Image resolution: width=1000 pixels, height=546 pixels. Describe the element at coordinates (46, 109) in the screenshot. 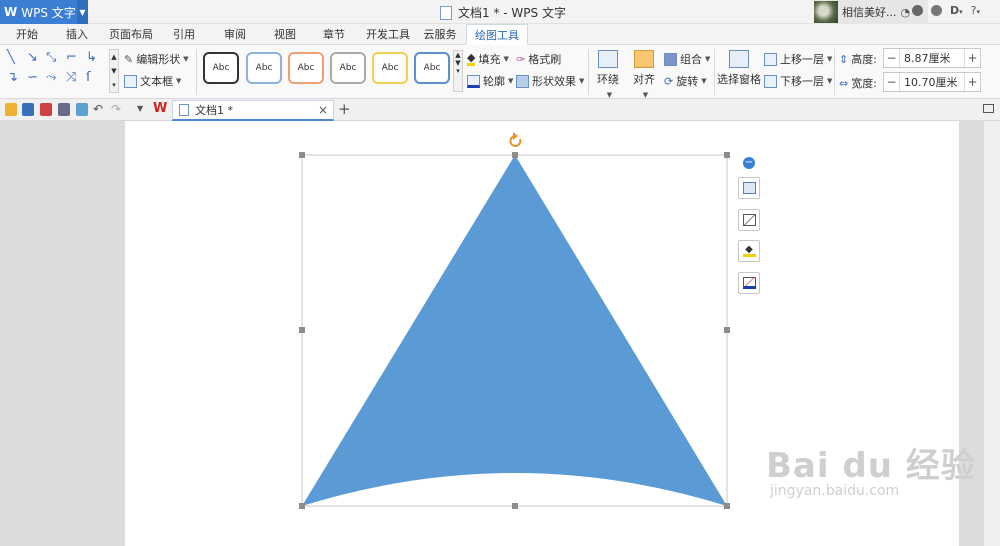

I see `export-pdf-icon` at that location.